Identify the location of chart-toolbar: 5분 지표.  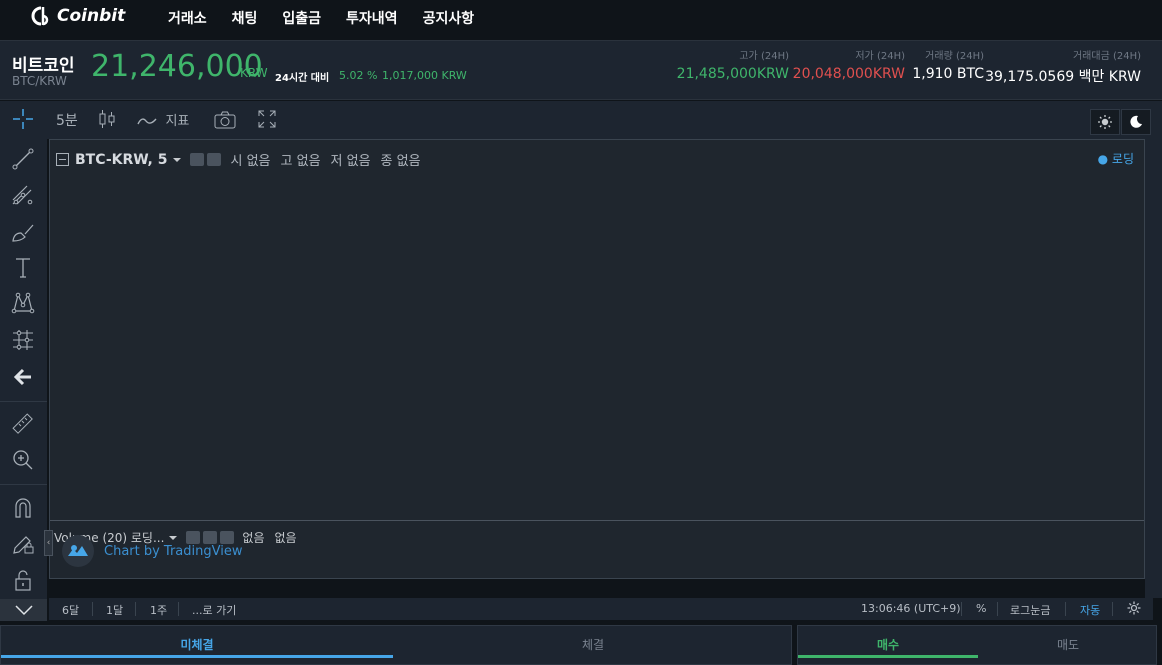
(581, 120).